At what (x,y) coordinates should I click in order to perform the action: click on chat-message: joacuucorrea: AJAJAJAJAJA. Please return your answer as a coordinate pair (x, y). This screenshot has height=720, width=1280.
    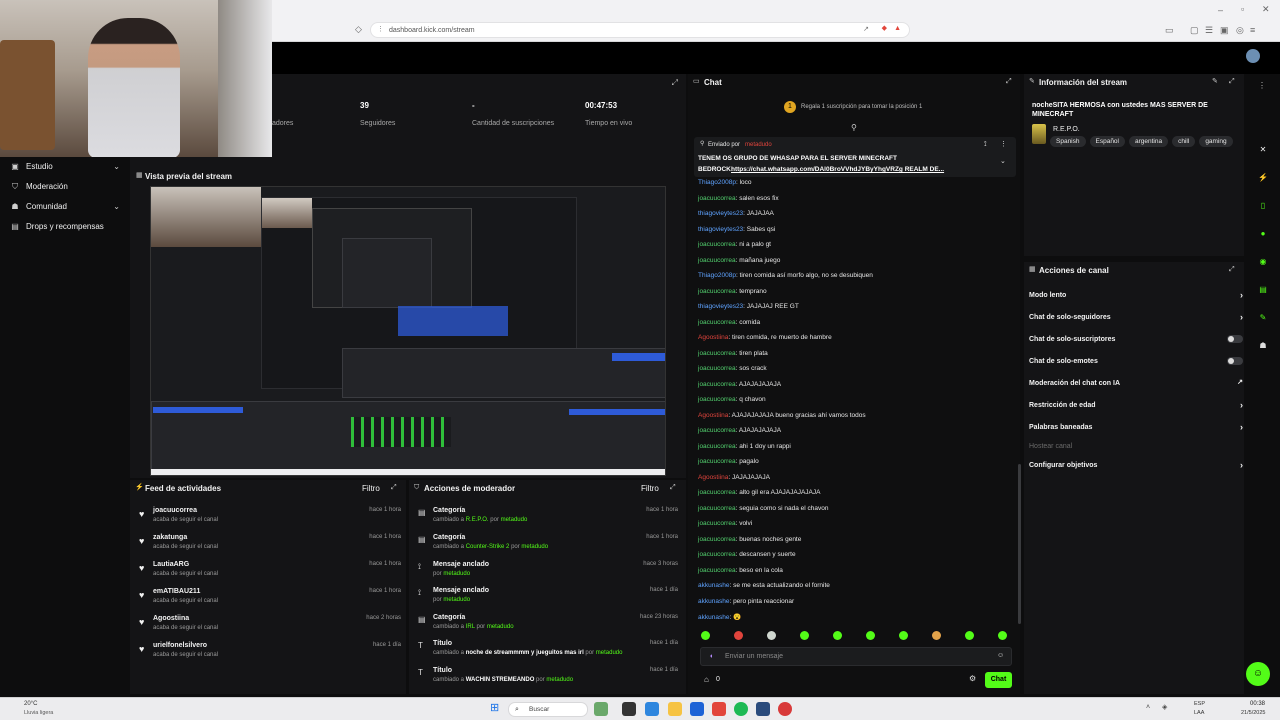
    Looking at the image, I should click on (739, 384).